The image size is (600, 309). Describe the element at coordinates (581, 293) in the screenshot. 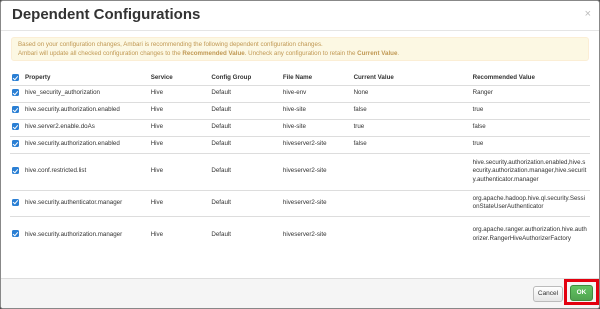

I see `ok-button: OK` at that location.